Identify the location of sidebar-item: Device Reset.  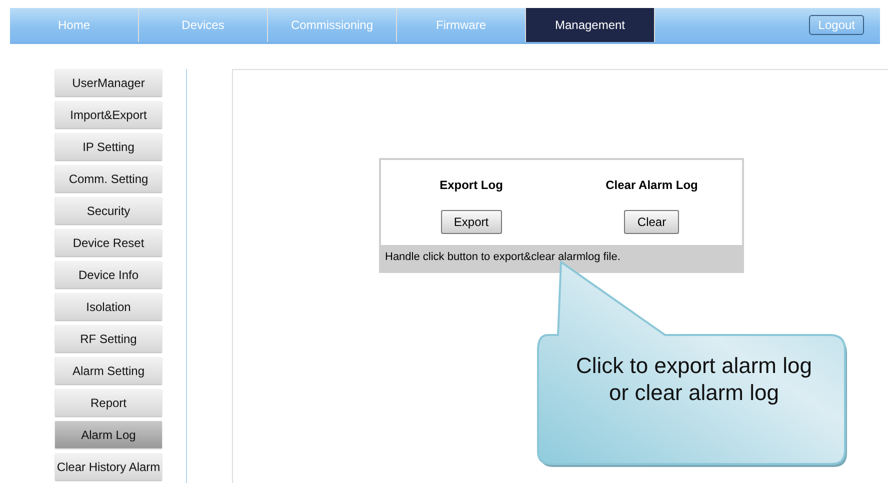
(108, 242).